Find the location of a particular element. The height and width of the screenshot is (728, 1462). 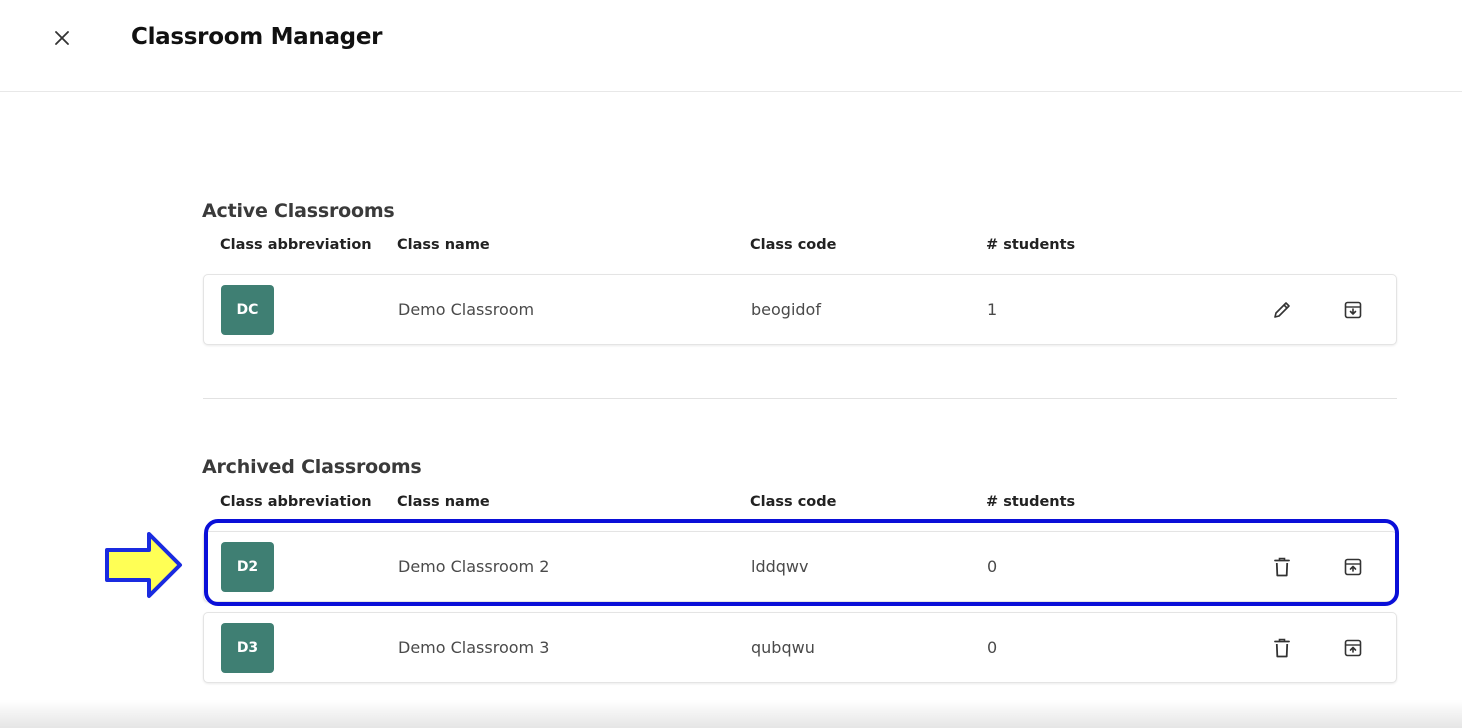

close-icon is located at coordinates (62, 38).